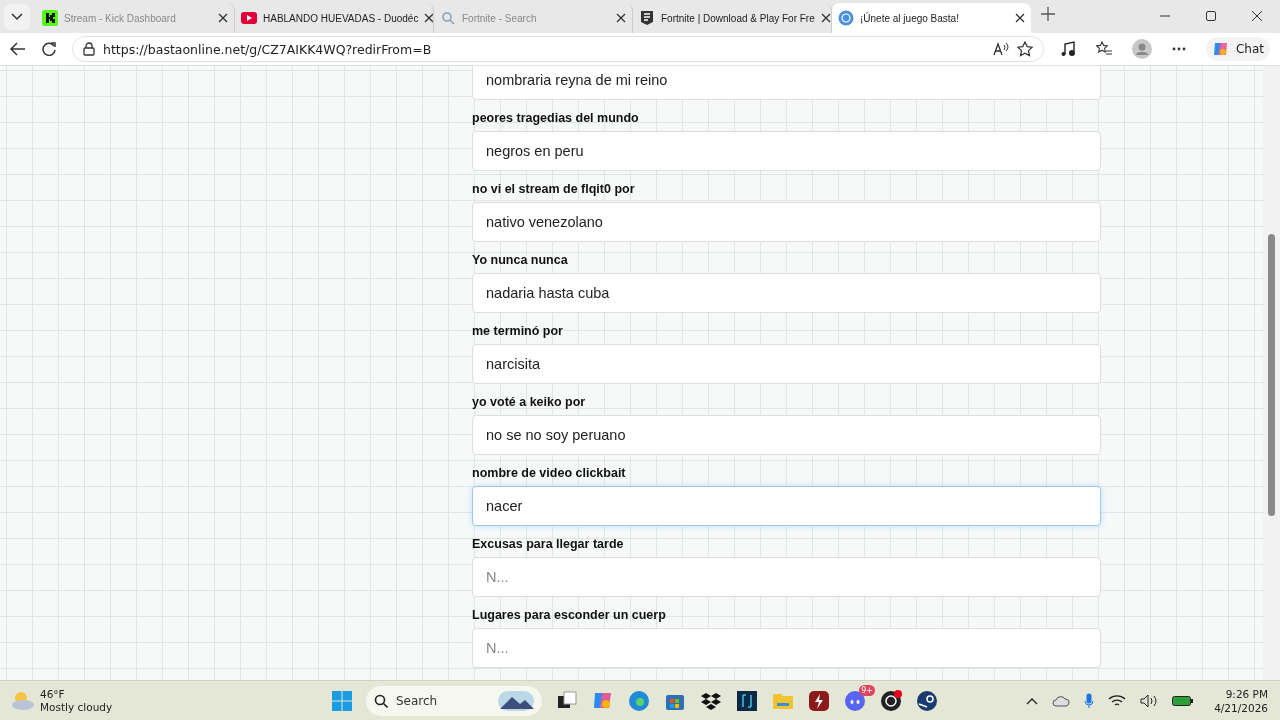 This screenshot has height=720, width=1280. Describe the element at coordinates (846, 18) in the screenshot. I see `globe-icon` at that location.